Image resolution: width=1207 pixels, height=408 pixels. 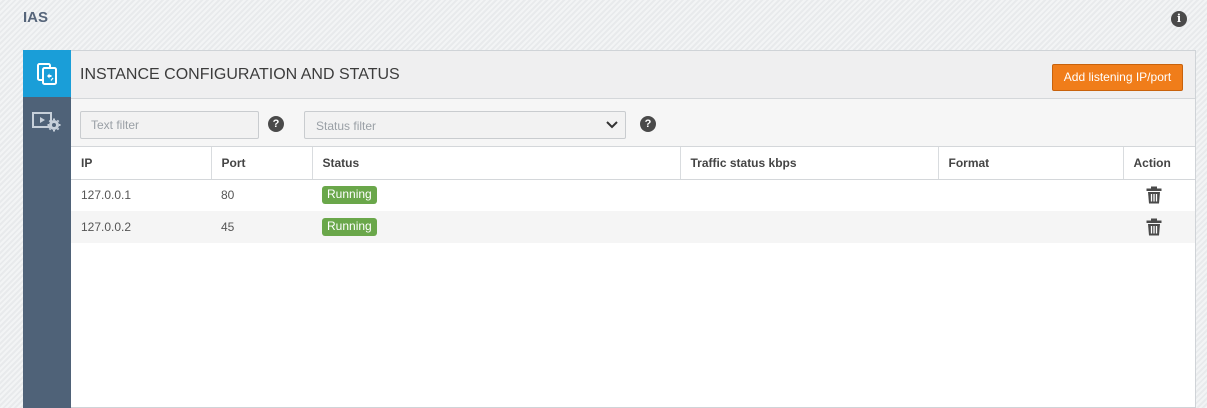 What do you see at coordinates (141, 227) in the screenshot?
I see `cell-ip: 127.0.0.2` at bounding box center [141, 227].